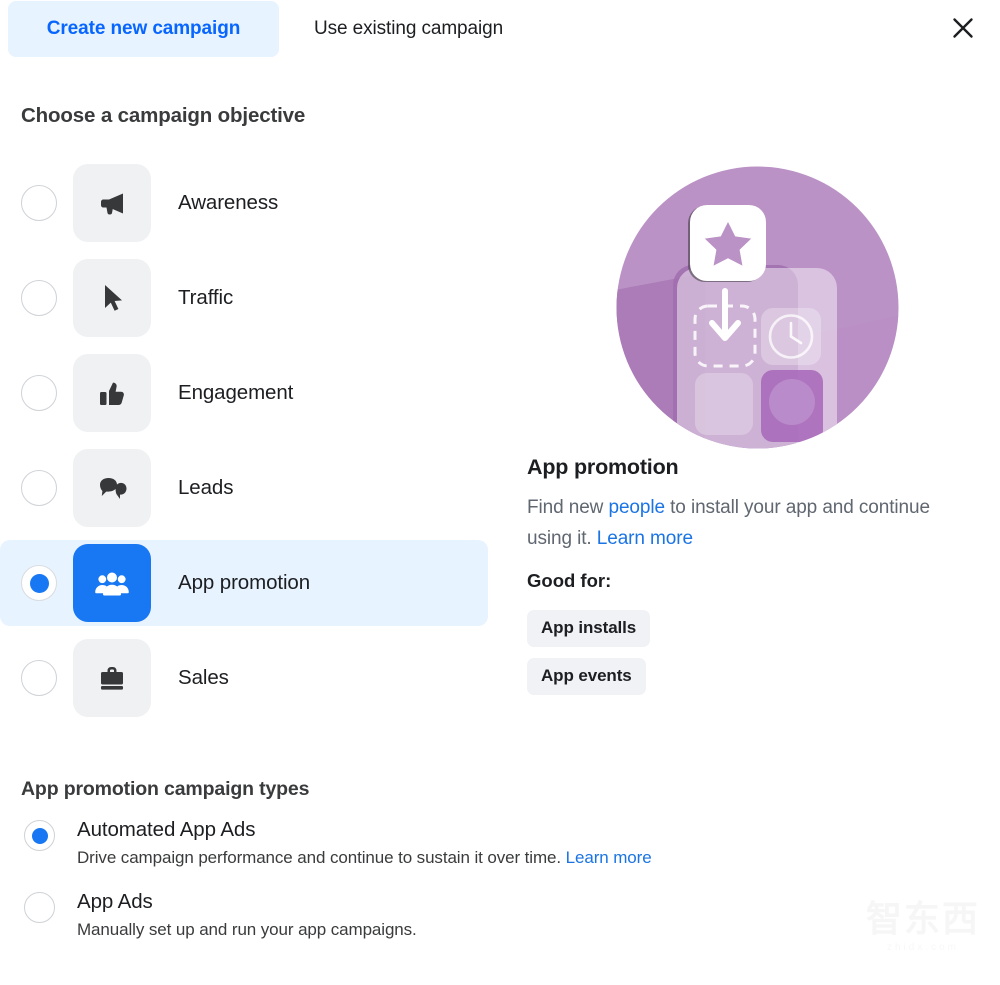 The image size is (1000, 985). I want to click on good-for-label: Good for:, so click(569, 580).